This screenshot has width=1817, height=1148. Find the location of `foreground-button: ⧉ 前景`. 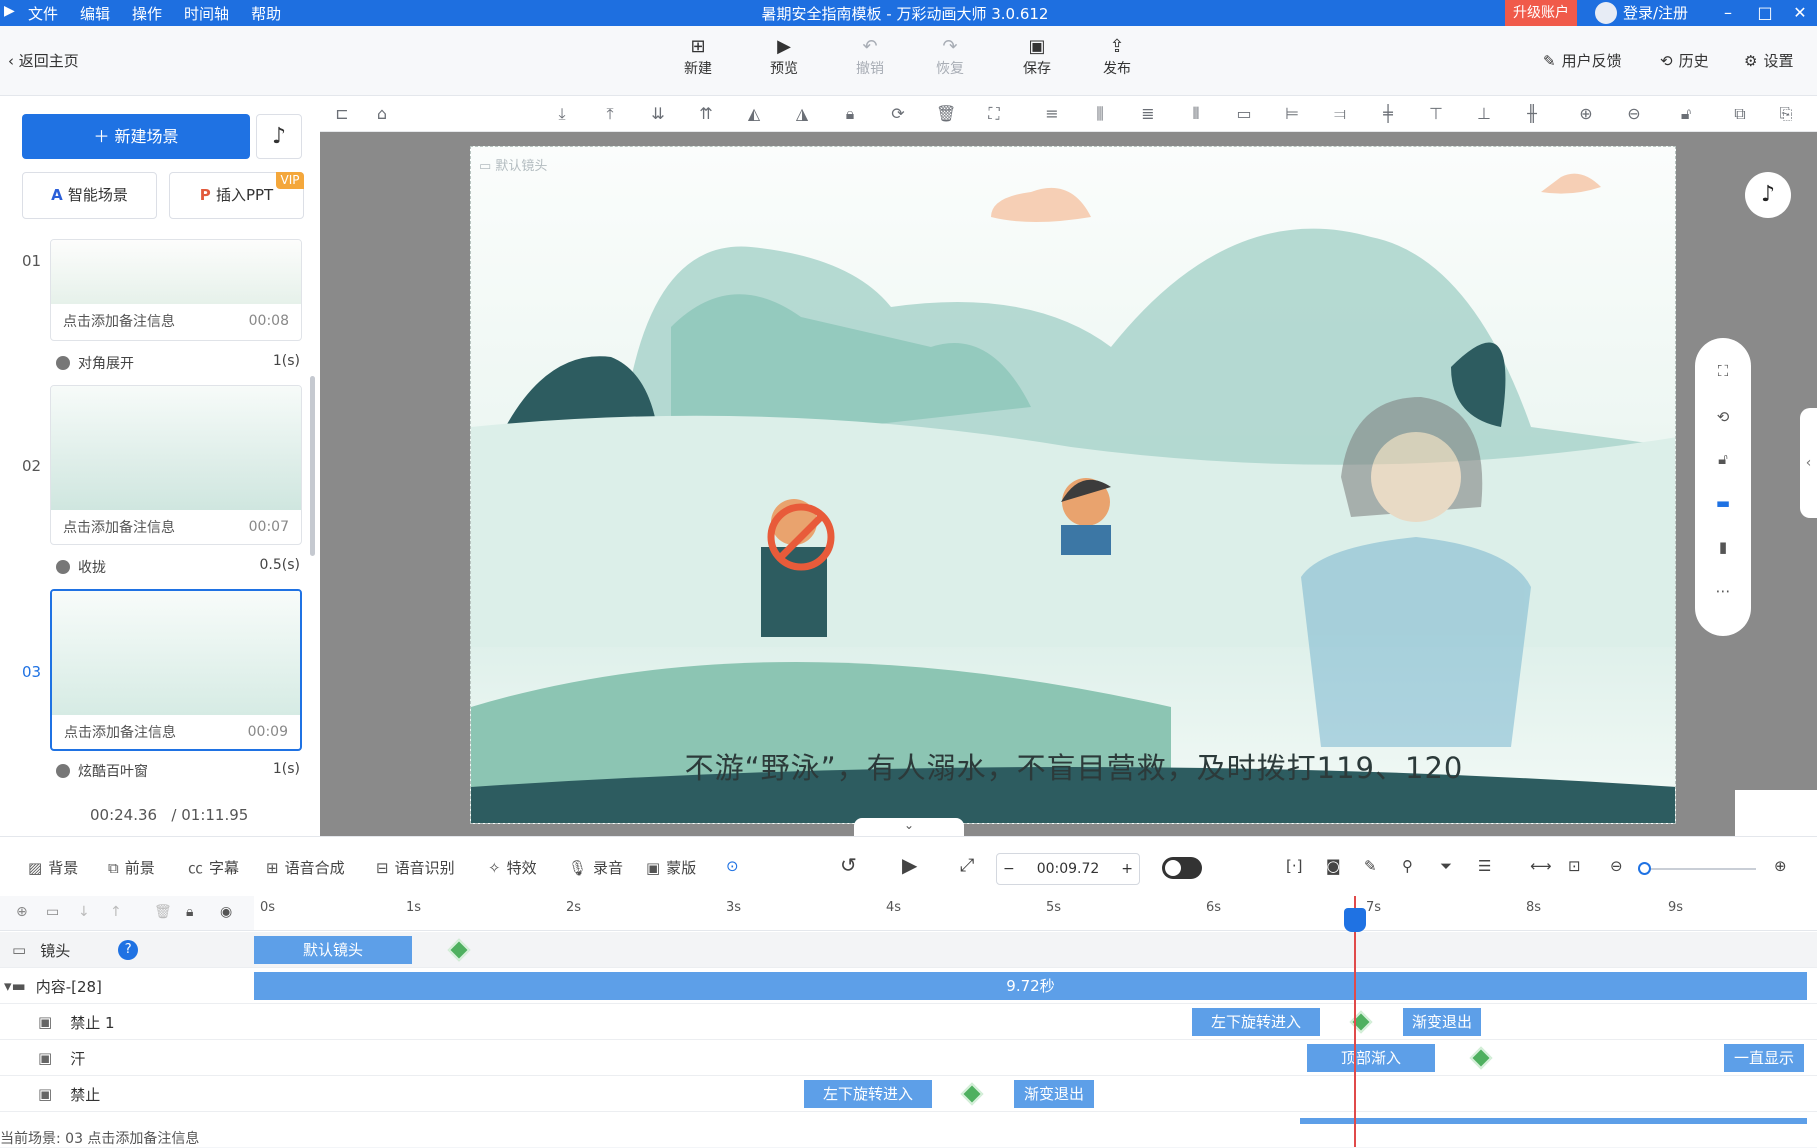

foreground-button: ⧉ 前景 is located at coordinates (131, 867).